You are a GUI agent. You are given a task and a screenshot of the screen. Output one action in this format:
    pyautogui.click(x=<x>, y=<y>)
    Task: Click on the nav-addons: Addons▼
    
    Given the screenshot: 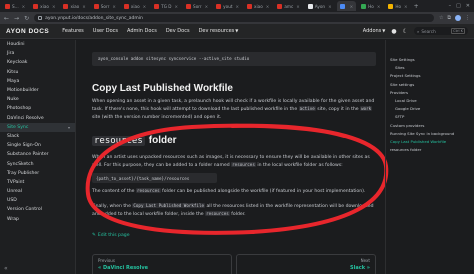 What is the action you would take?
    pyautogui.click(x=374, y=31)
    